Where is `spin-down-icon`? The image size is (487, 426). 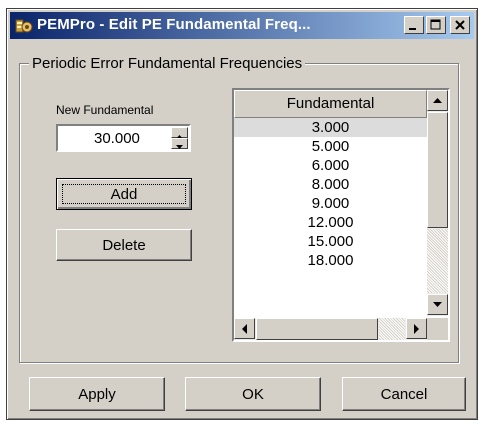 spin-down-icon is located at coordinates (179, 147).